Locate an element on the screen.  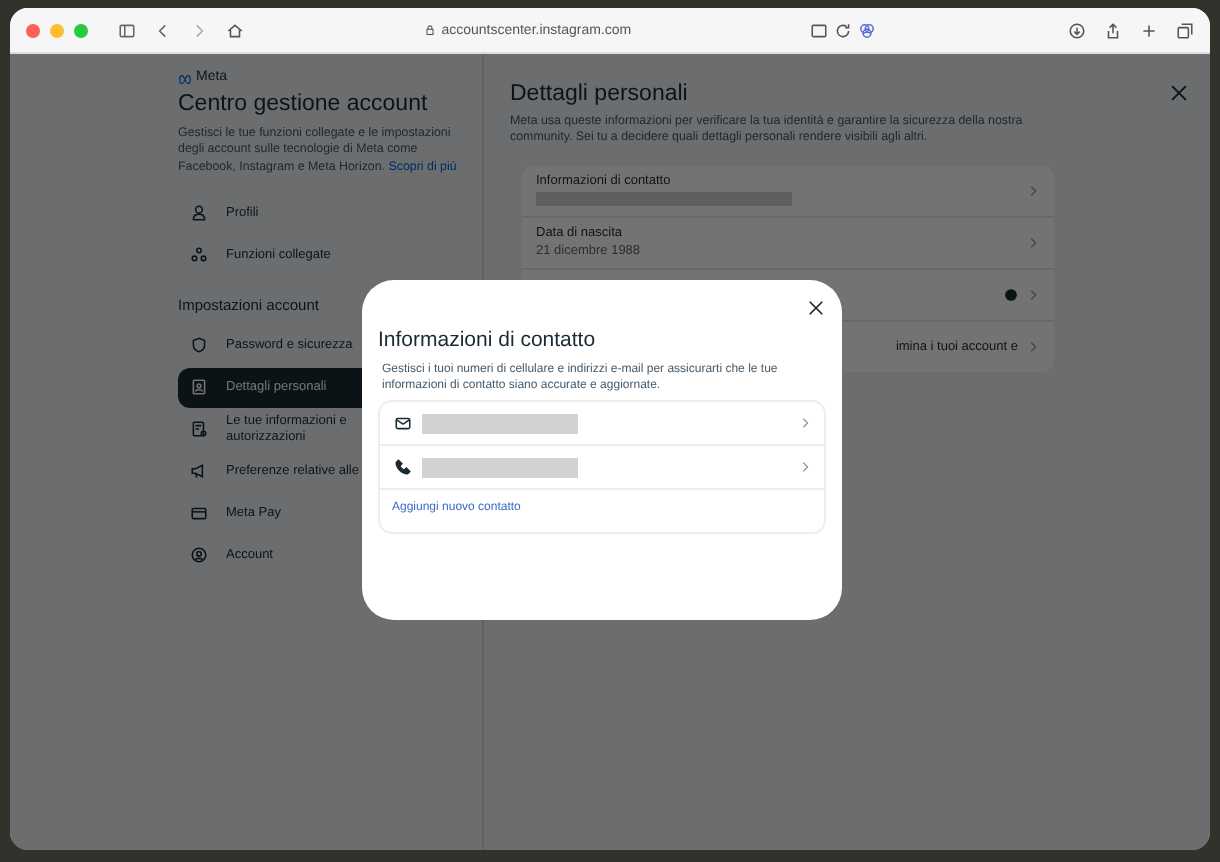
window-close-control is located at coordinates (33, 30).